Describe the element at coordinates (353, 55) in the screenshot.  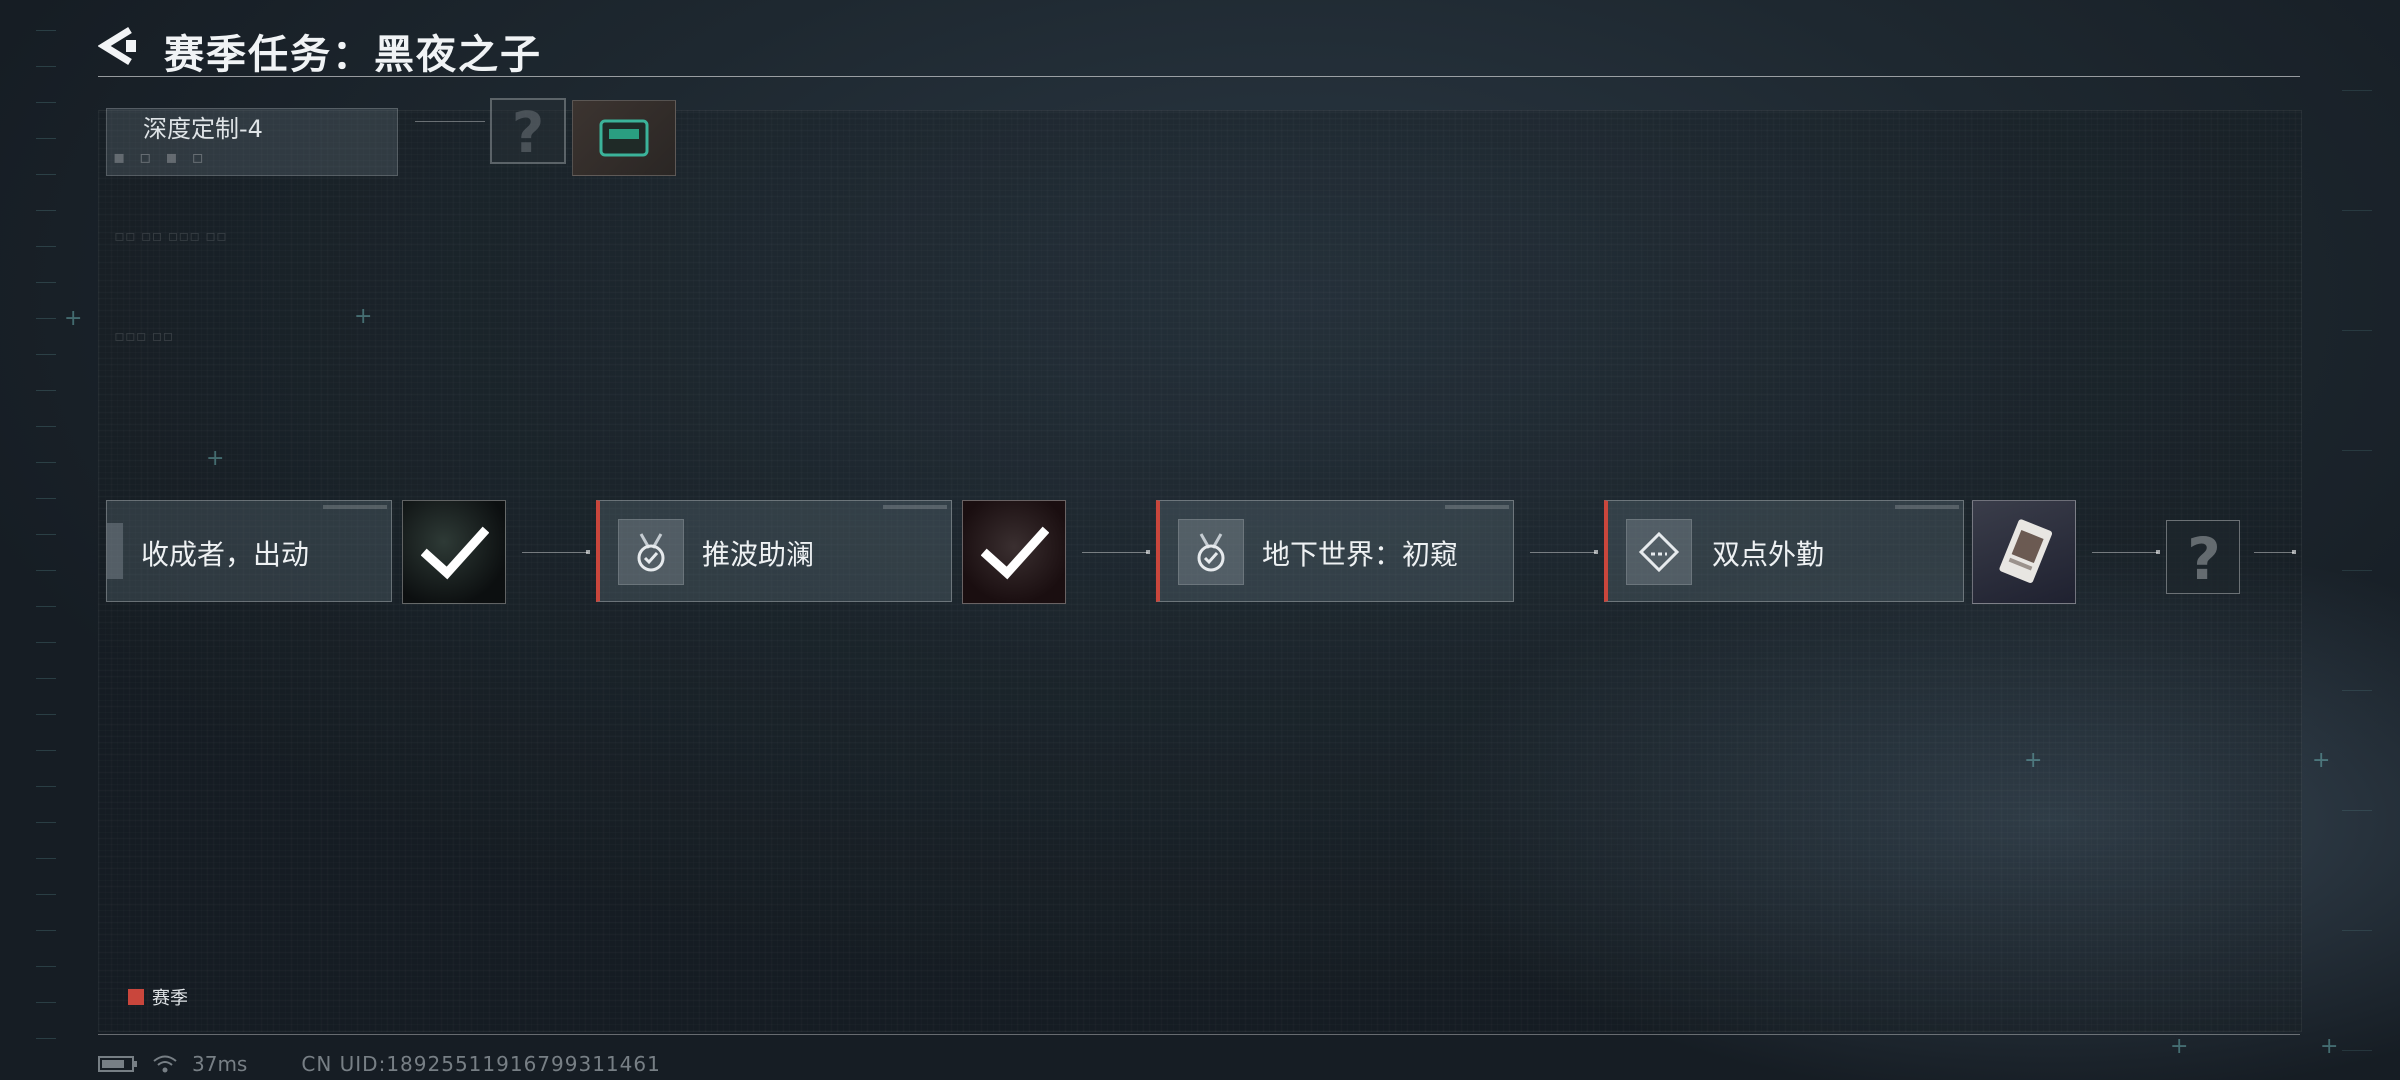
I see `page-title: 赛季任务：黑夜之子` at that location.